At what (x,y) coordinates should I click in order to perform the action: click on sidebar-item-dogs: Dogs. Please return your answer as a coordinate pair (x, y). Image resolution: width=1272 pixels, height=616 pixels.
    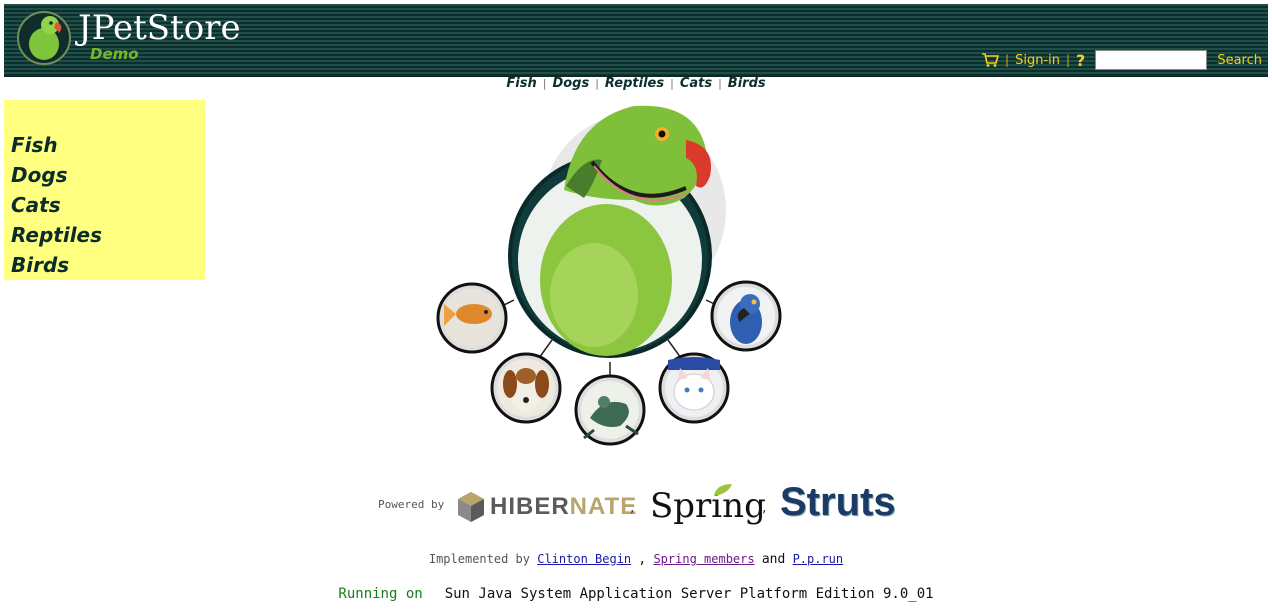
    Looking at the image, I should click on (56, 175).